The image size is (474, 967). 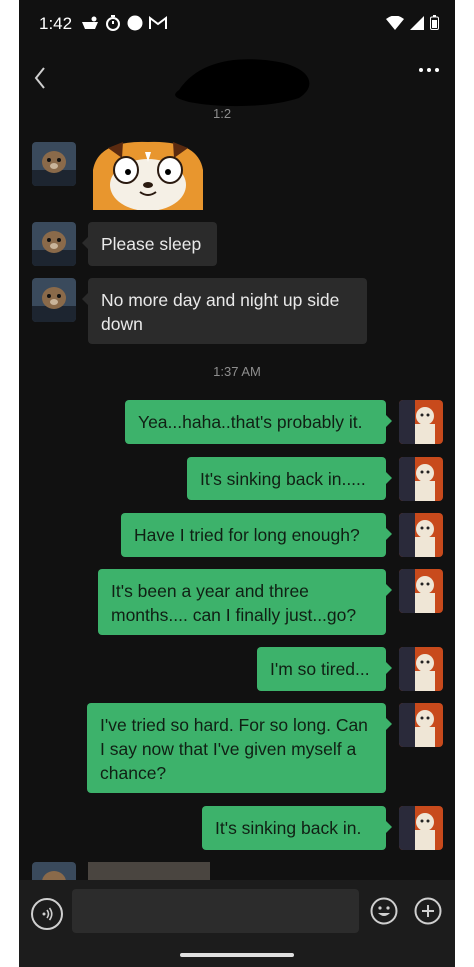 I want to click on status-system-icons, so click(x=412, y=22).